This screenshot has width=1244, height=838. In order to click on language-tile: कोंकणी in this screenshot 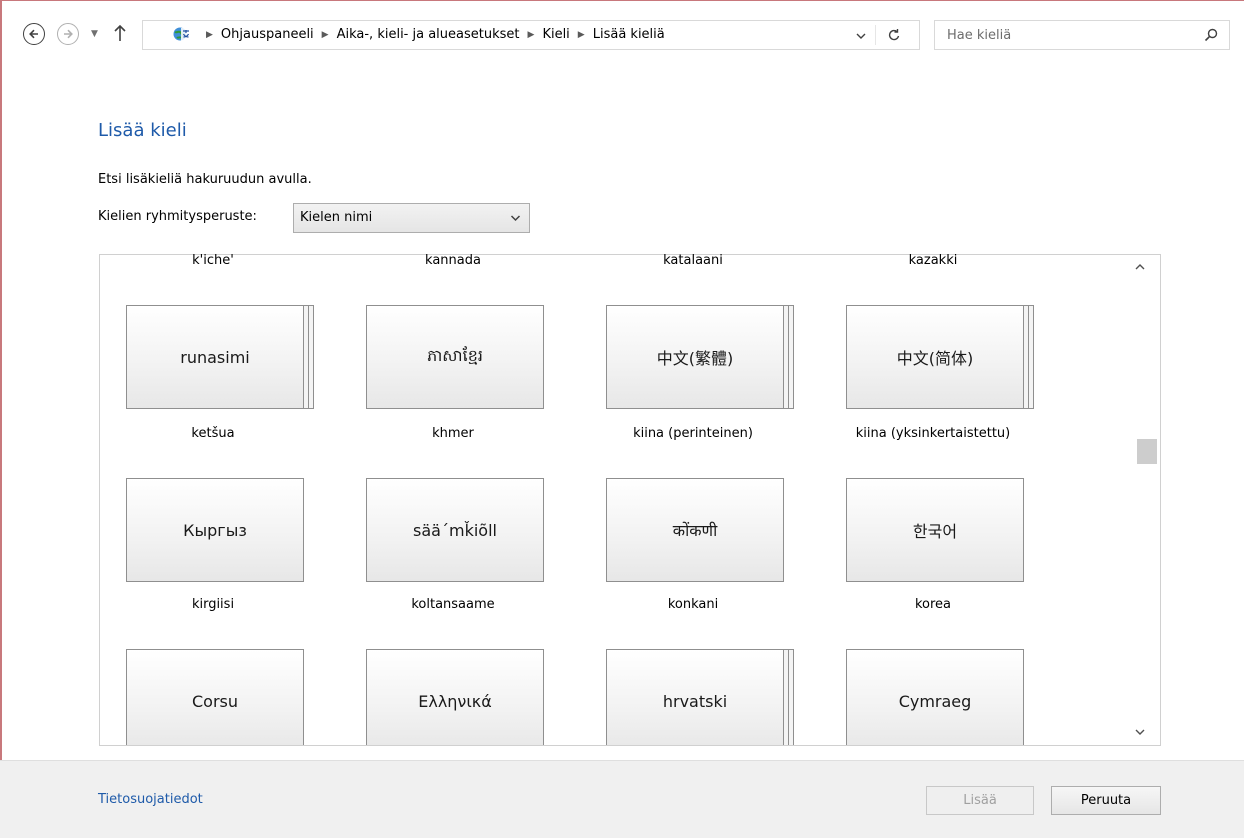, I will do `click(695, 530)`.